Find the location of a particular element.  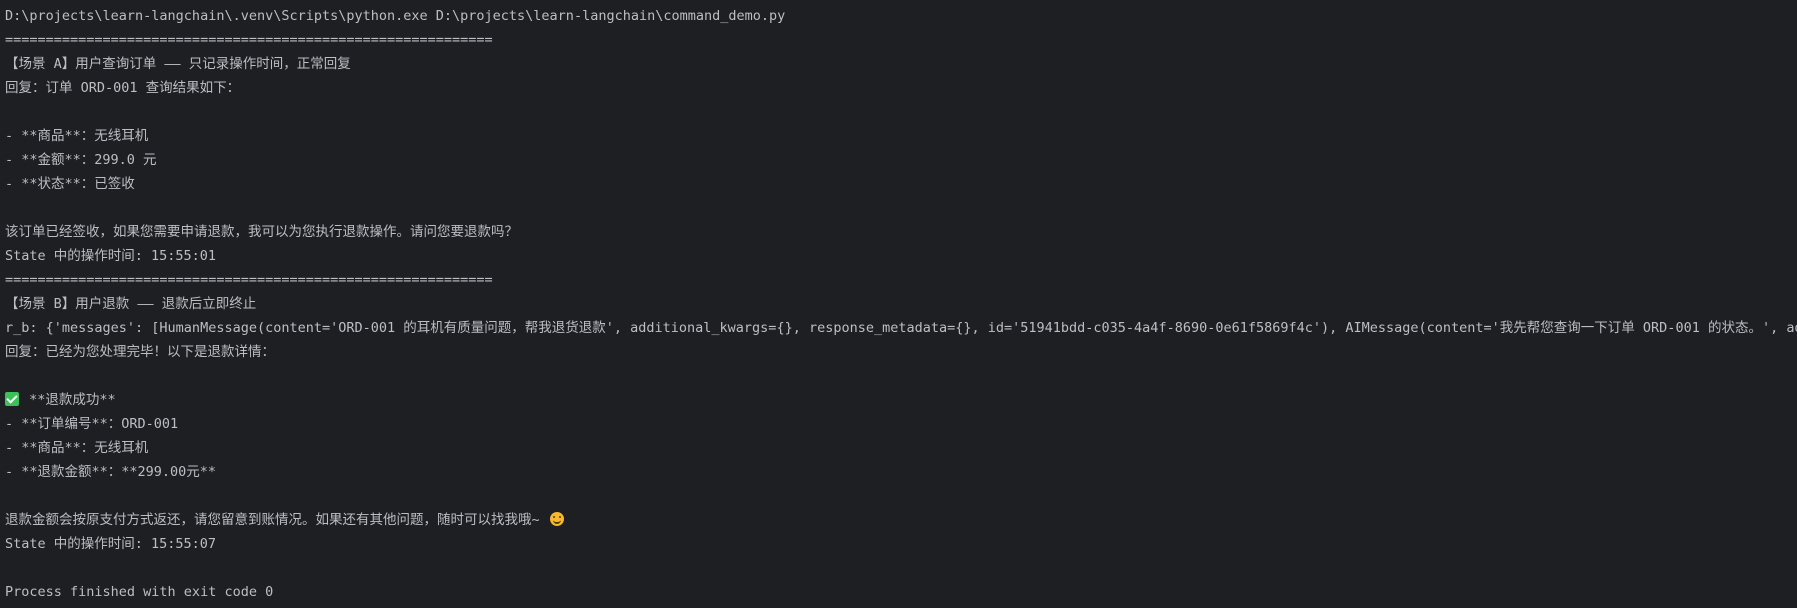

scenario-b-heading: 【场景 B】用户退款 —— 退款后立即终止 is located at coordinates (131, 304).